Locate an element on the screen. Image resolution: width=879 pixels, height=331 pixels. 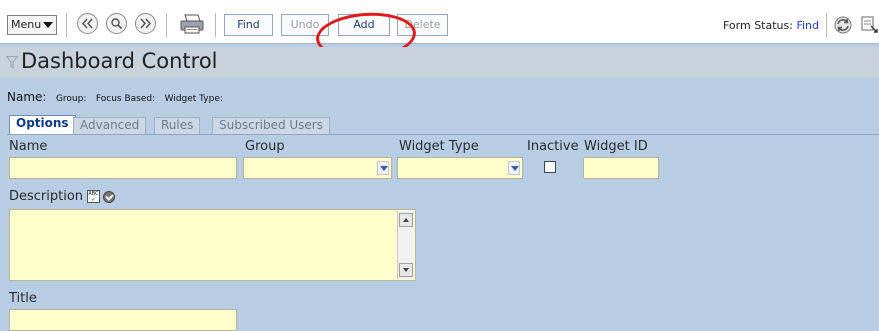
search-button is located at coordinates (116, 23).